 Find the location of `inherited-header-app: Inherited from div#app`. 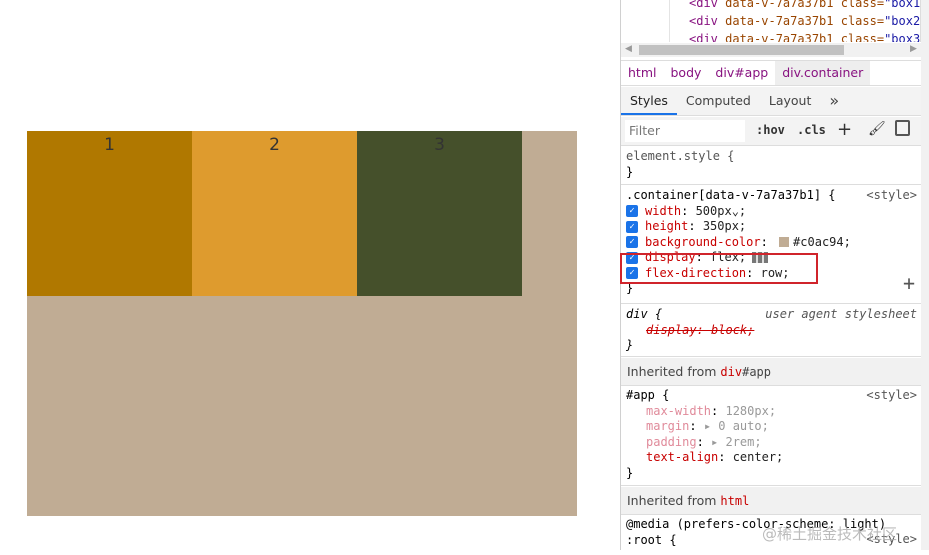

inherited-header-app: Inherited from div#app is located at coordinates (771, 372).